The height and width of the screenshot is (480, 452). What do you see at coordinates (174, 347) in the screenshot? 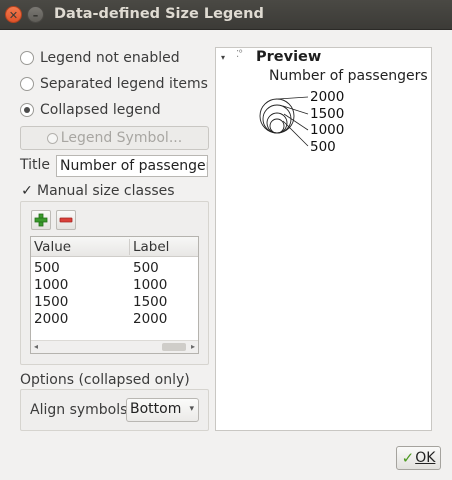
I see `scrollbar-thumb` at bounding box center [174, 347].